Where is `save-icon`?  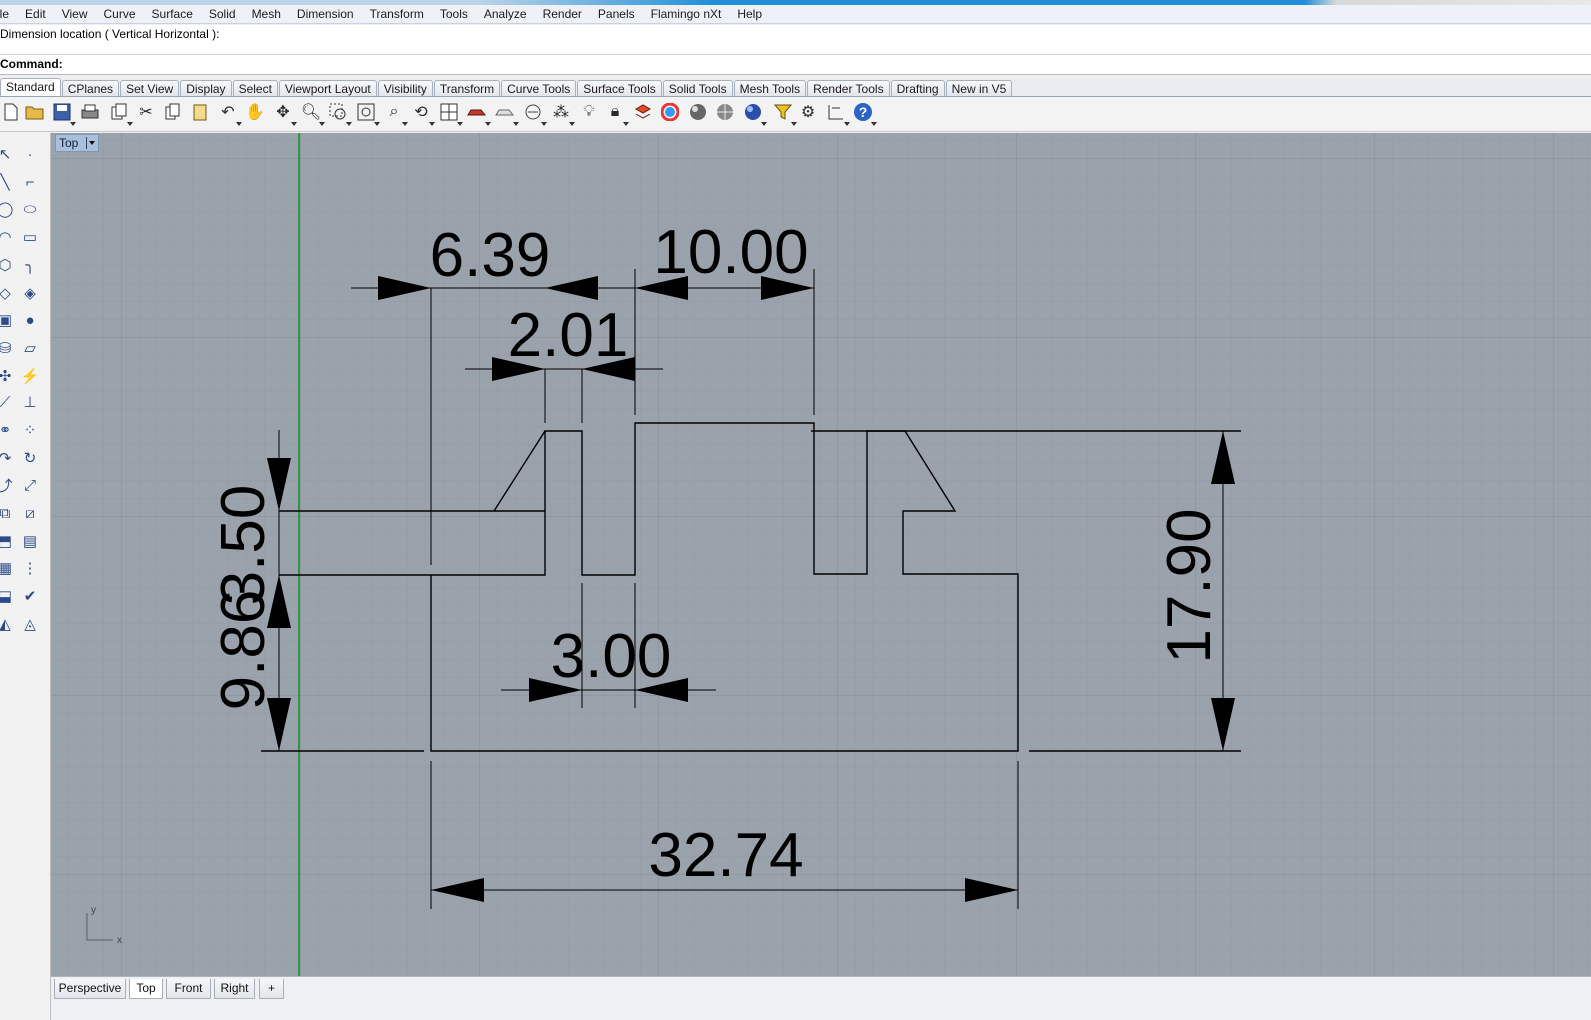
save-icon is located at coordinates (63, 113).